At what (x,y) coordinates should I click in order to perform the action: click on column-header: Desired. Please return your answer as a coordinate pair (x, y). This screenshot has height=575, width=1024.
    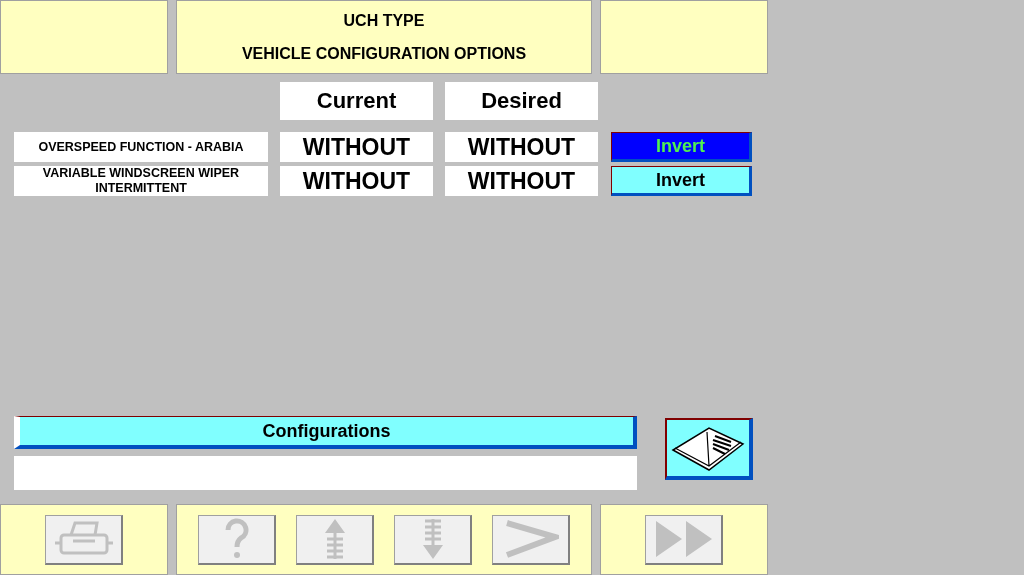
    Looking at the image, I should click on (521, 101).